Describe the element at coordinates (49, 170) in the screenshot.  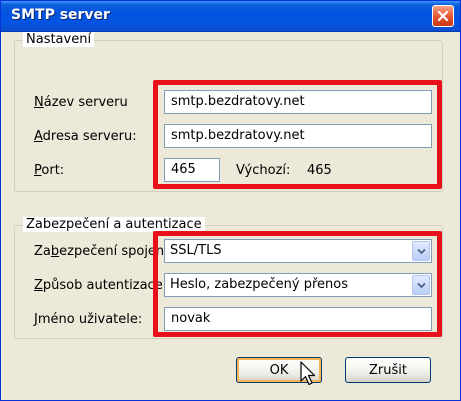
I see `port-label: Port:` at that location.